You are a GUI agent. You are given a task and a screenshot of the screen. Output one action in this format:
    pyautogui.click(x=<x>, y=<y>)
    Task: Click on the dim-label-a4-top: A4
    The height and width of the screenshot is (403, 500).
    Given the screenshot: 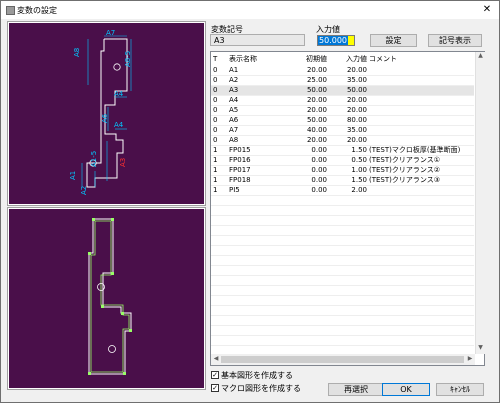 What is the action you would take?
    pyautogui.click(x=119, y=94)
    